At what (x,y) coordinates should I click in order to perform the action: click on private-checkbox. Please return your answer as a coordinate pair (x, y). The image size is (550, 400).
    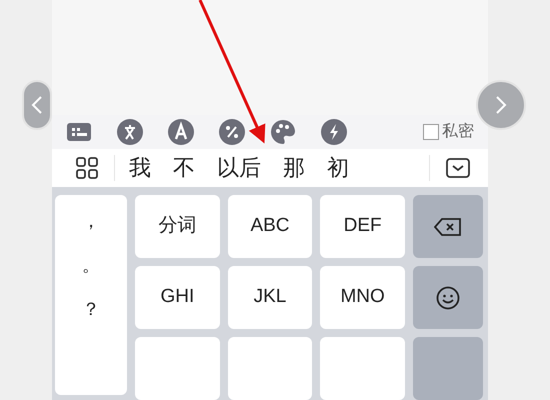
    Looking at the image, I should click on (431, 132).